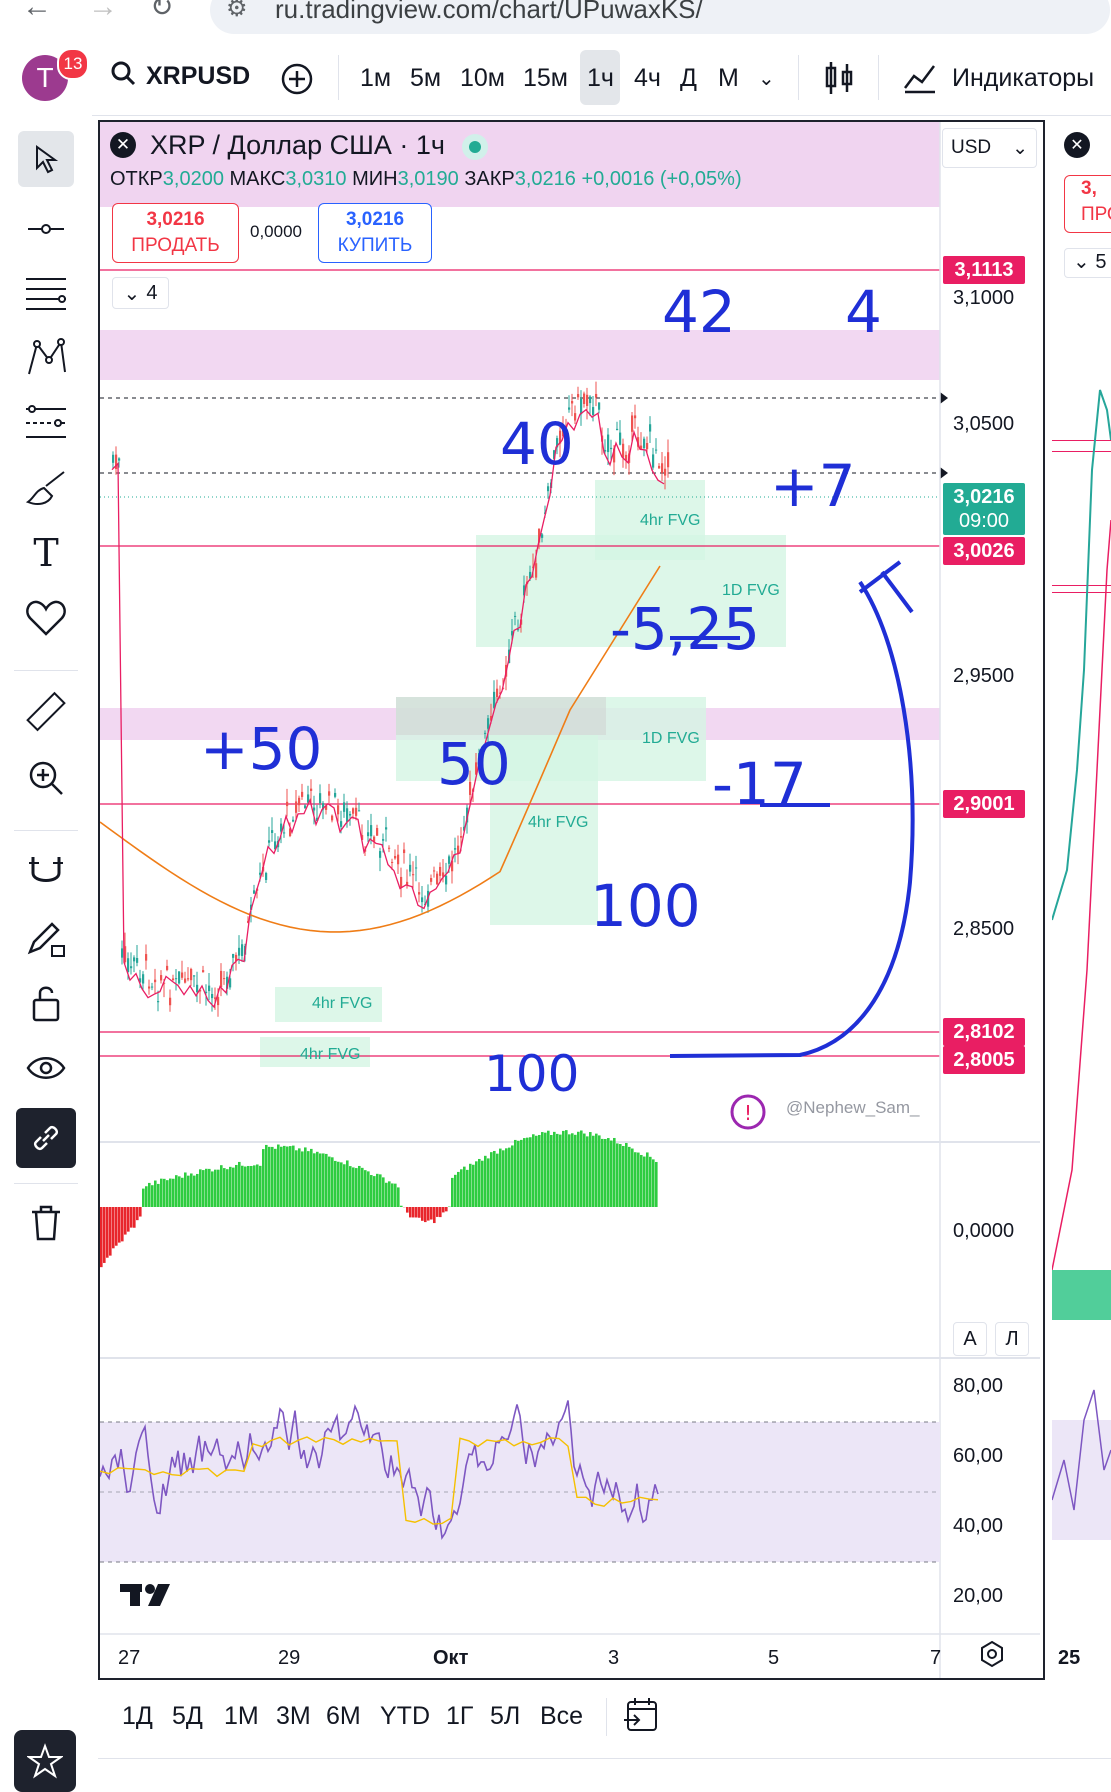 The width and height of the screenshot is (1111, 1792). Describe the element at coordinates (886, 587) in the screenshot. I see `ink-mark` at that location.